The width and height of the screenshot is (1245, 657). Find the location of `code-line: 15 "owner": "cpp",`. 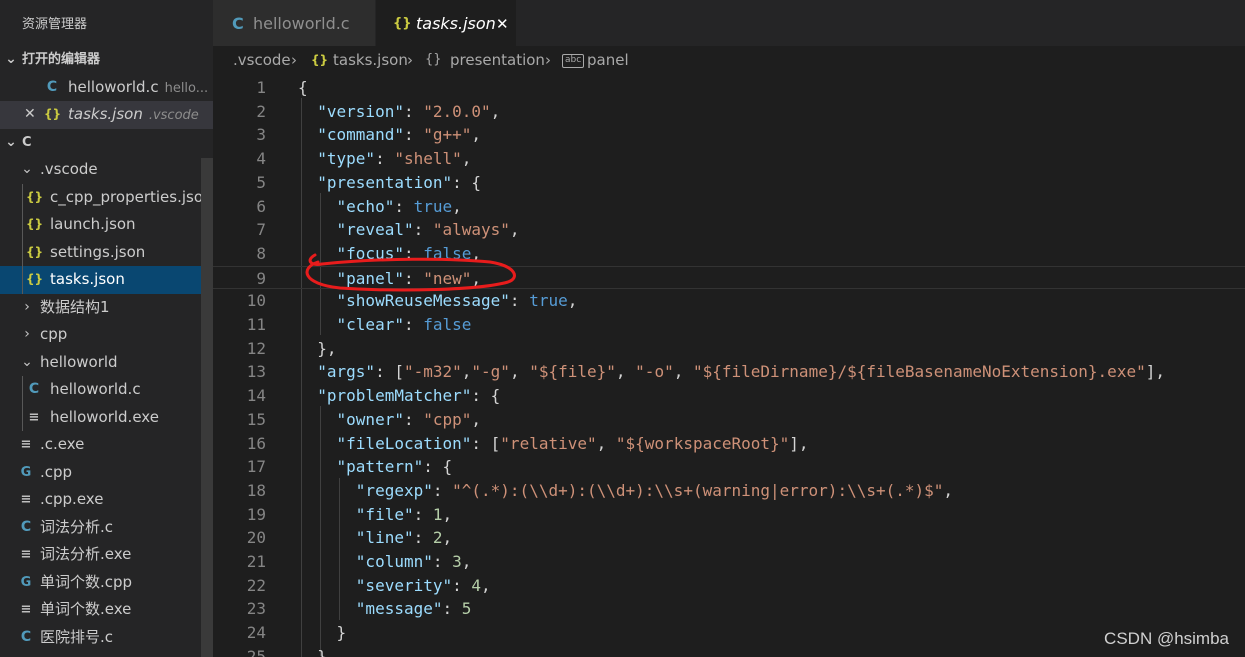

code-line: 15 "owner": "cpp", is located at coordinates (729, 420).